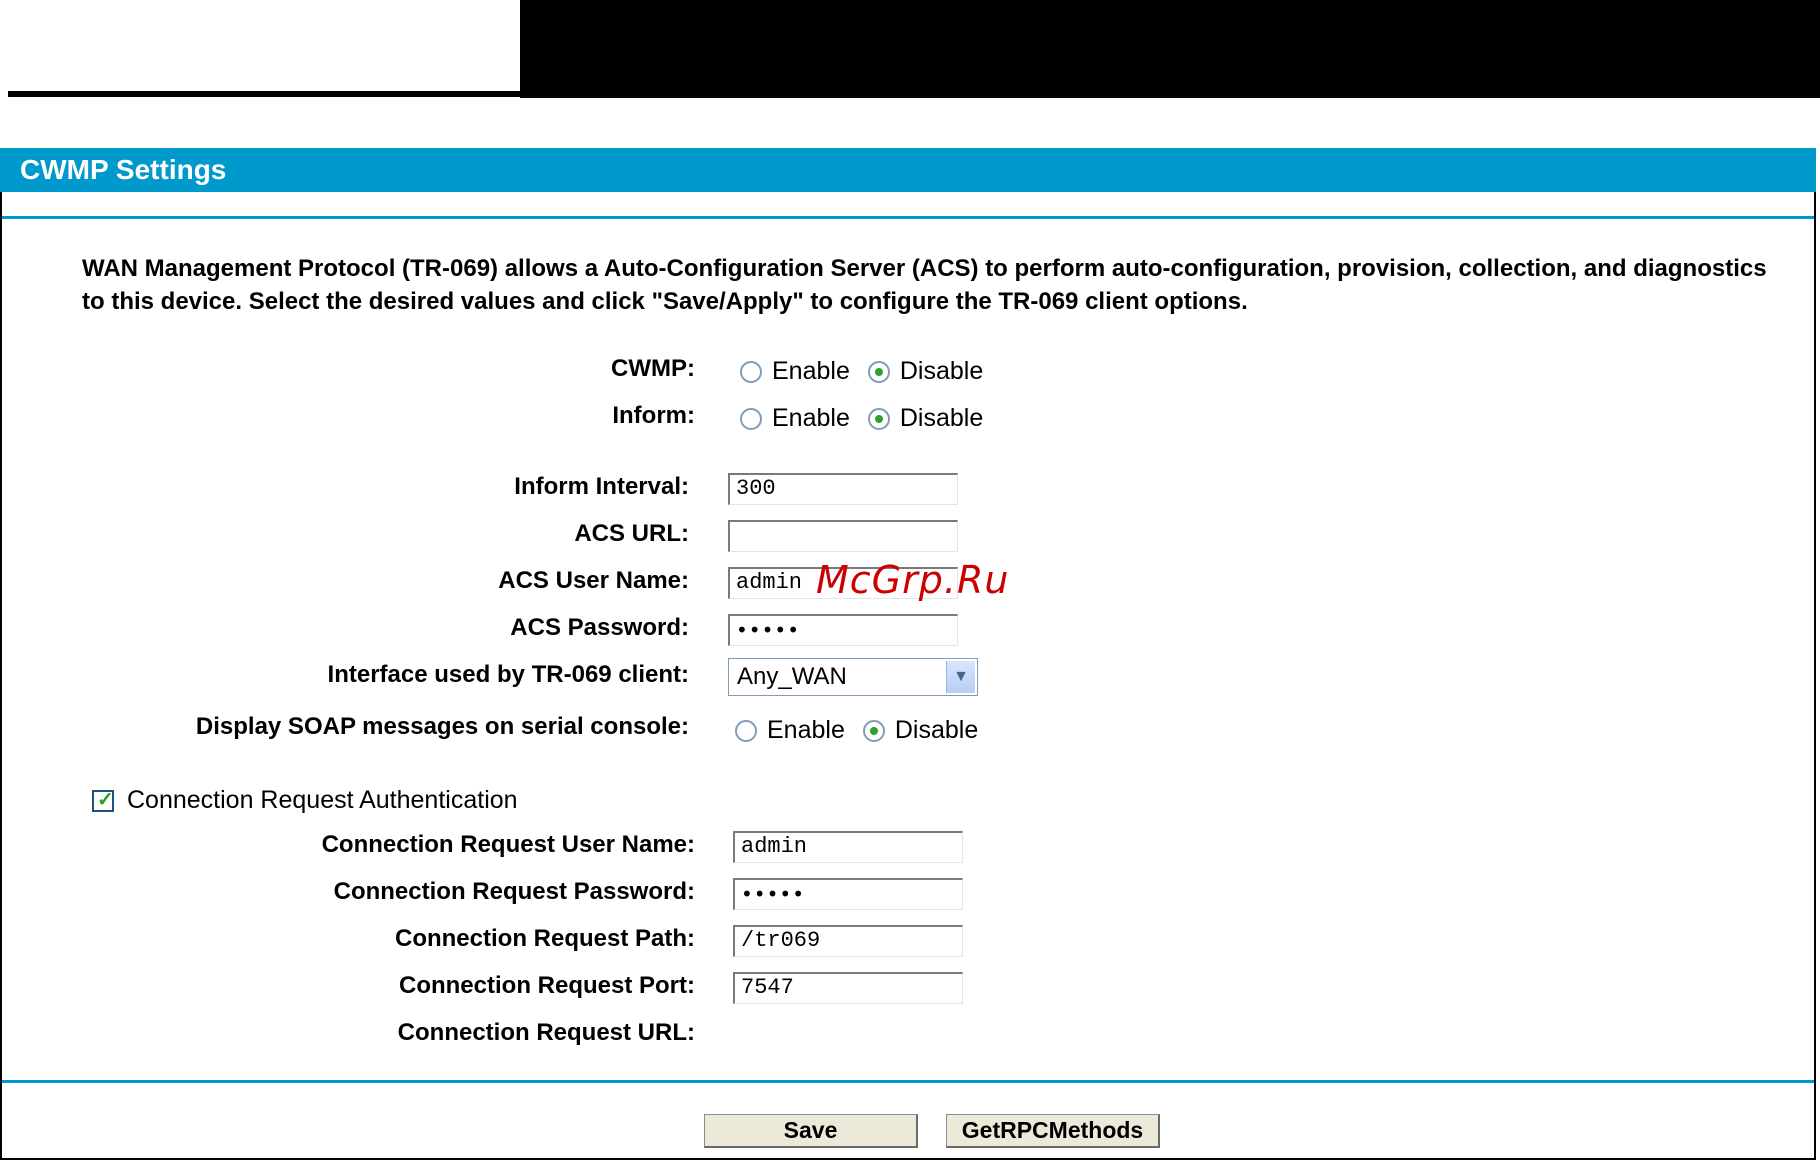  Describe the element at coordinates (751, 418) in the screenshot. I see `inform-enable-radio` at that location.